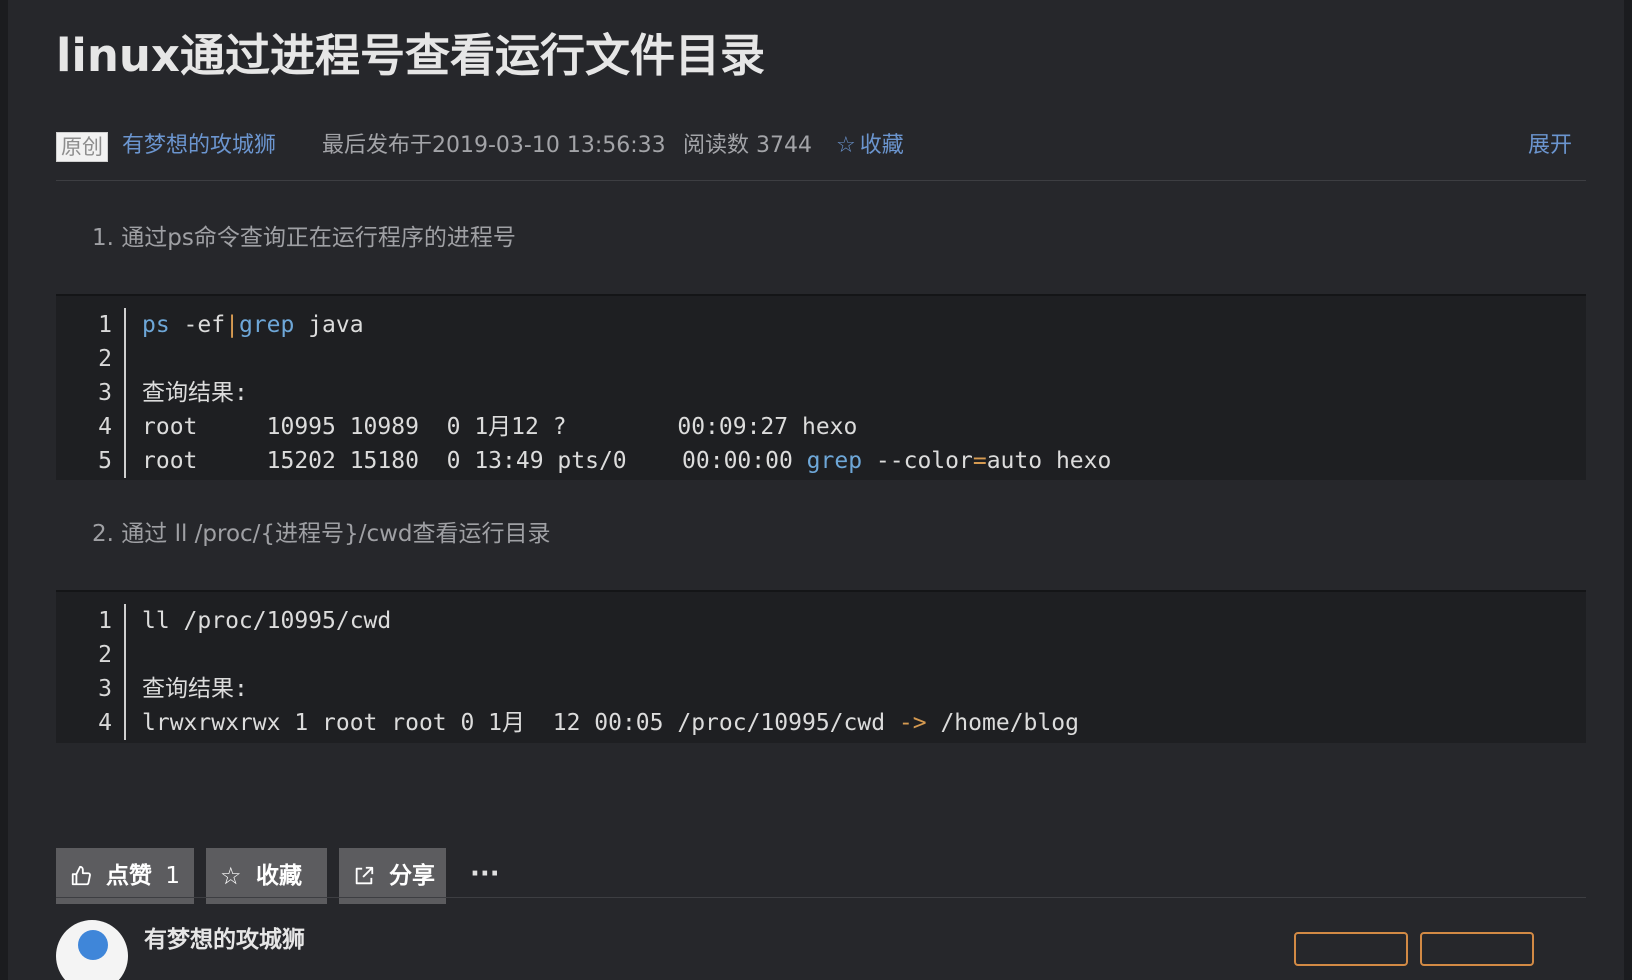 The height and width of the screenshot is (980, 1632). Describe the element at coordinates (821, 180) in the screenshot. I see `meta-divider` at that location.